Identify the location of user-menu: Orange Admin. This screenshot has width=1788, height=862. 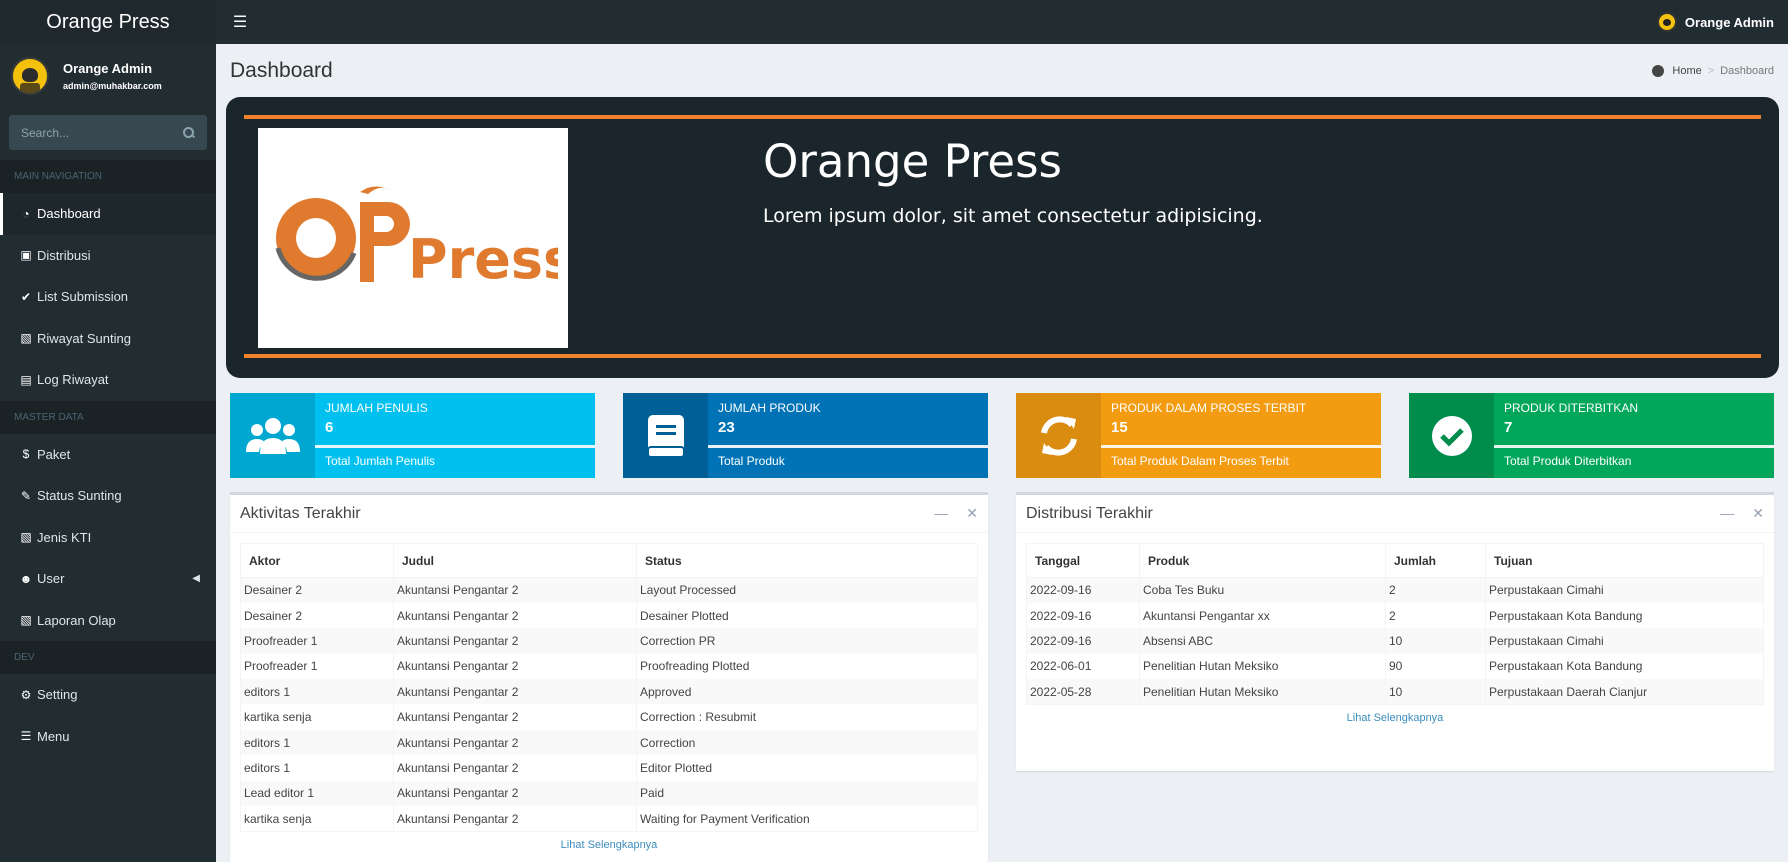
(1715, 22).